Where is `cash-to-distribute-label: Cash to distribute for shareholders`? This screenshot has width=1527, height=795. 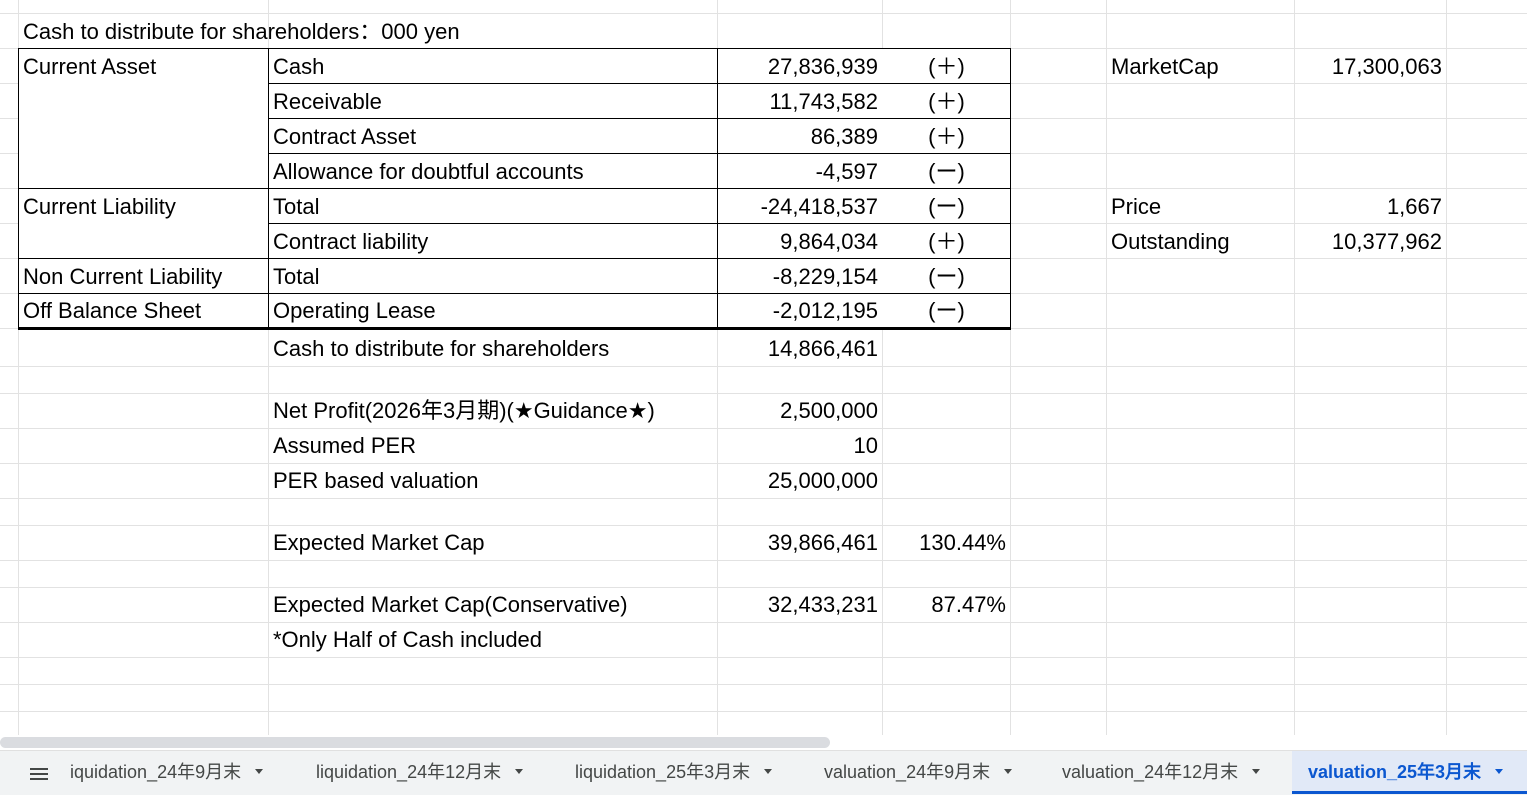 cash-to-distribute-label: Cash to distribute for shareholders is located at coordinates (441, 348).